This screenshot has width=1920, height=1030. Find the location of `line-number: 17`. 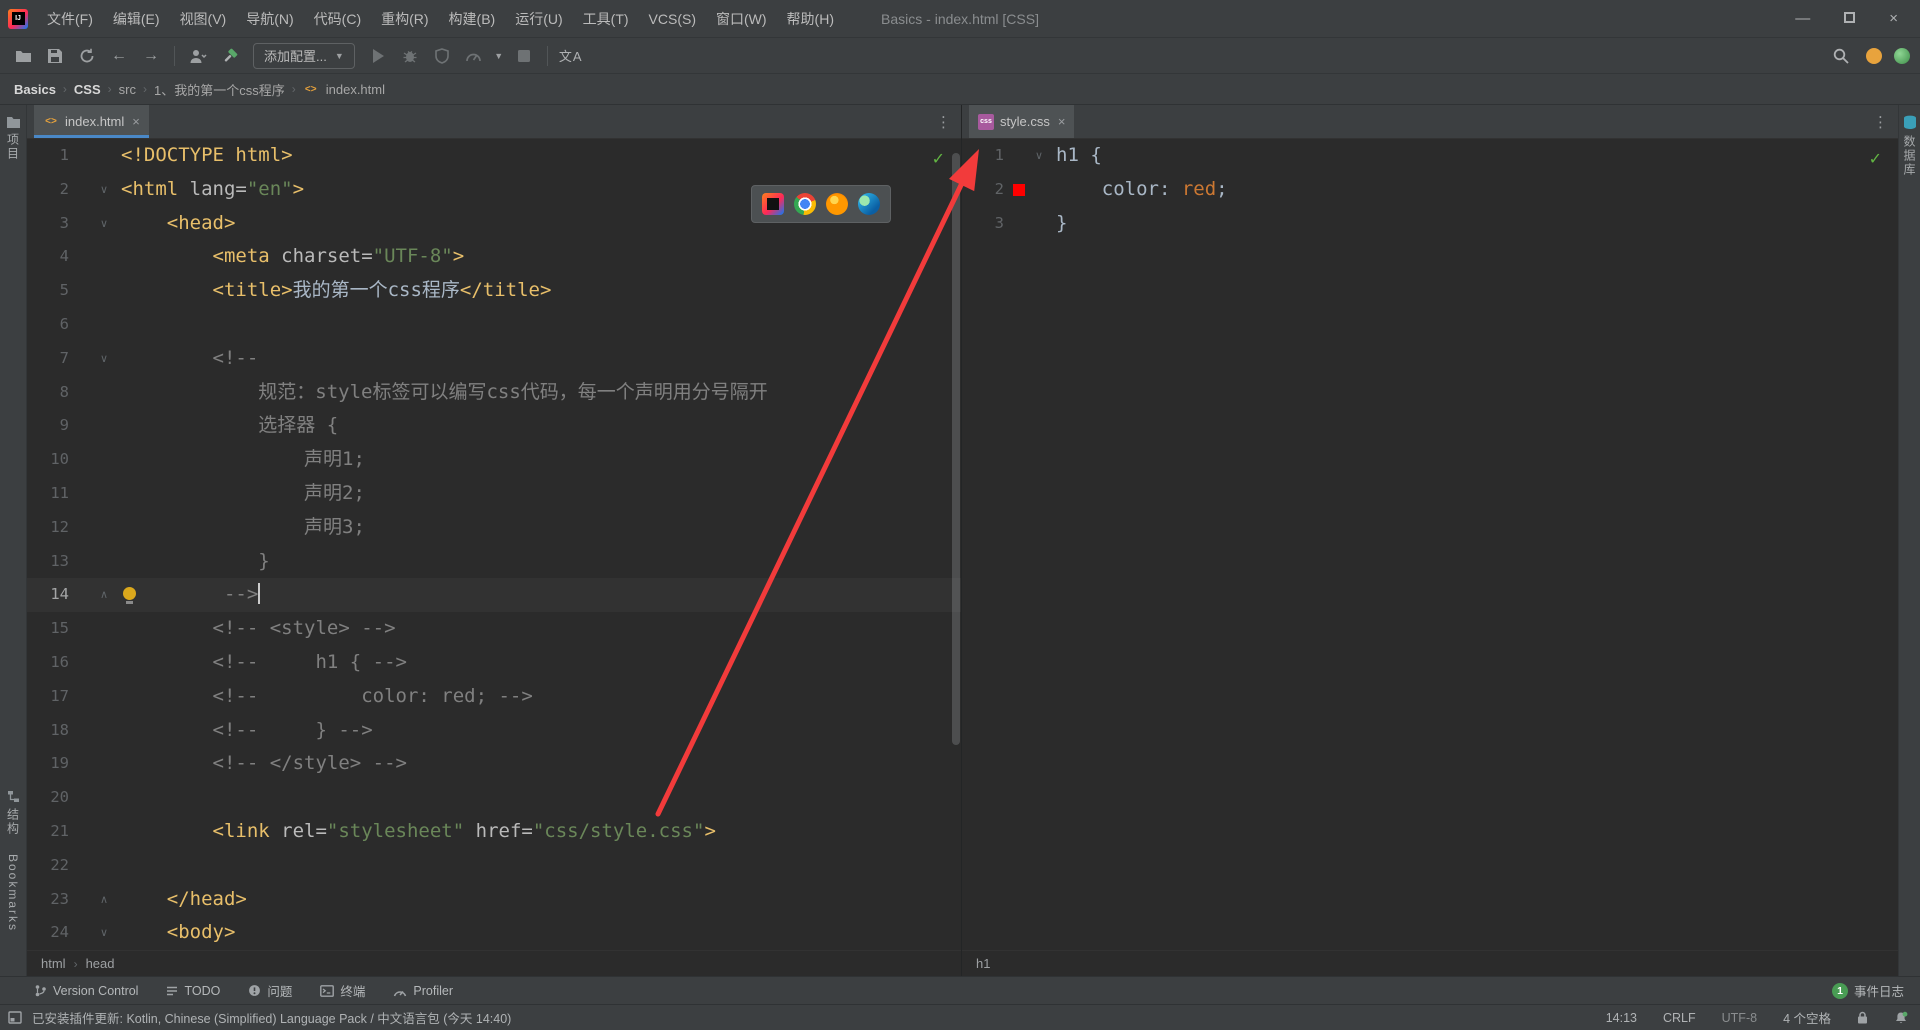

line-number: 17 is located at coordinates (51, 697).